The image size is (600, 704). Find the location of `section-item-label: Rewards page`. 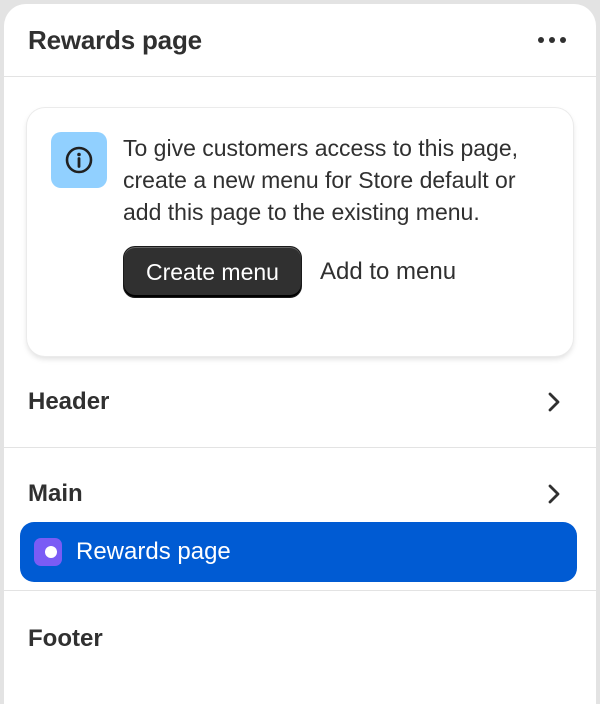

section-item-label: Rewards page is located at coordinates (153, 551).